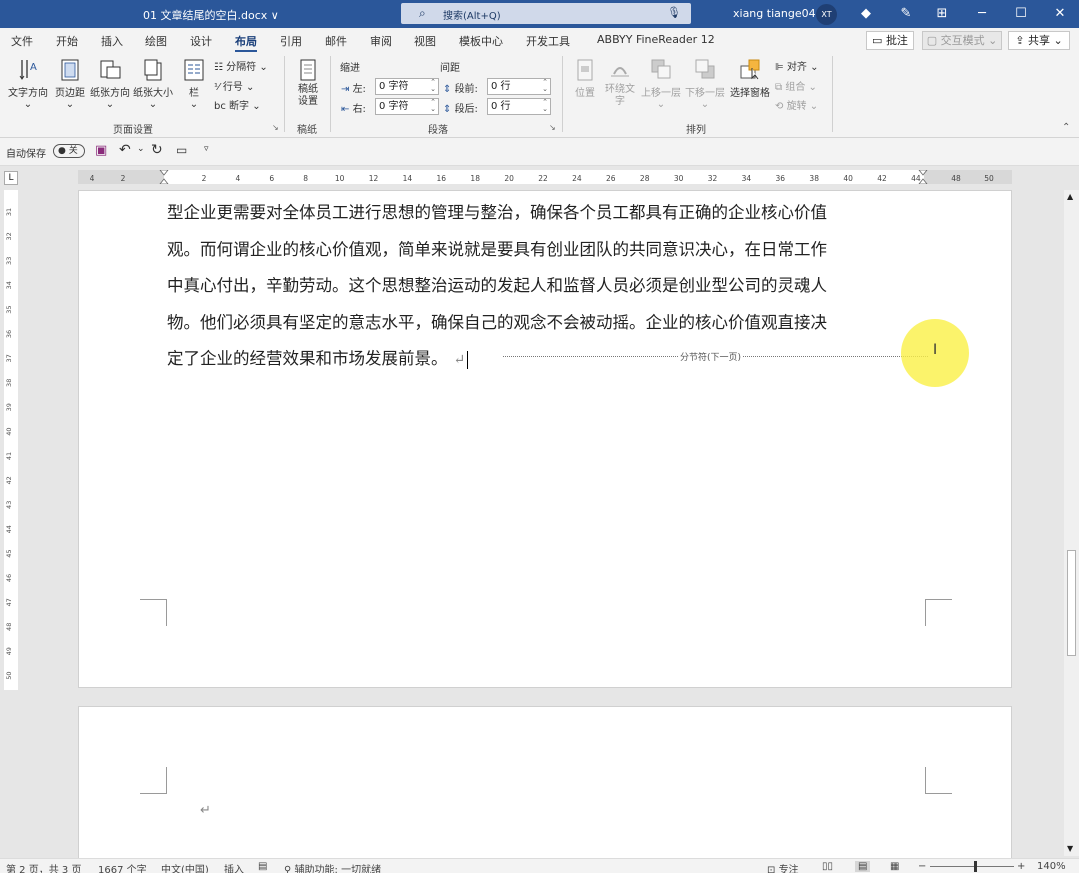 The width and height of the screenshot is (1079, 873). Describe the element at coordinates (922, 866) in the screenshot. I see `zoom-out-icon: −` at that location.